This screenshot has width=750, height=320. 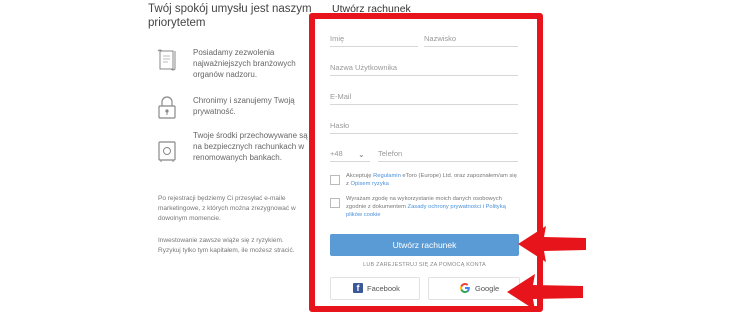 What do you see at coordinates (244, 106) in the screenshot?
I see `feature-text: Chronimy i szanujemy Twoją prywatność.` at bounding box center [244, 106].